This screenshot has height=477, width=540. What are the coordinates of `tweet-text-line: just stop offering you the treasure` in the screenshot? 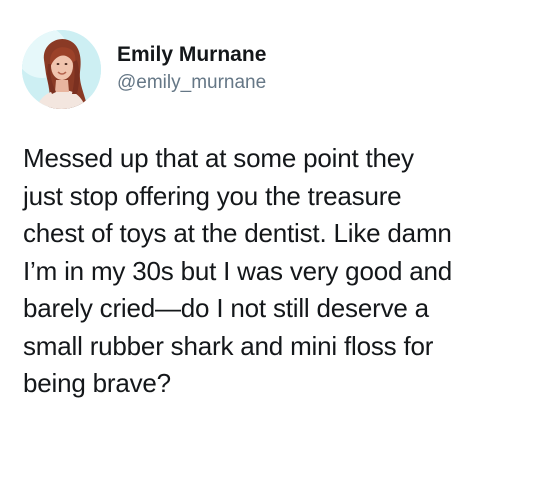 It's located at (212, 195).